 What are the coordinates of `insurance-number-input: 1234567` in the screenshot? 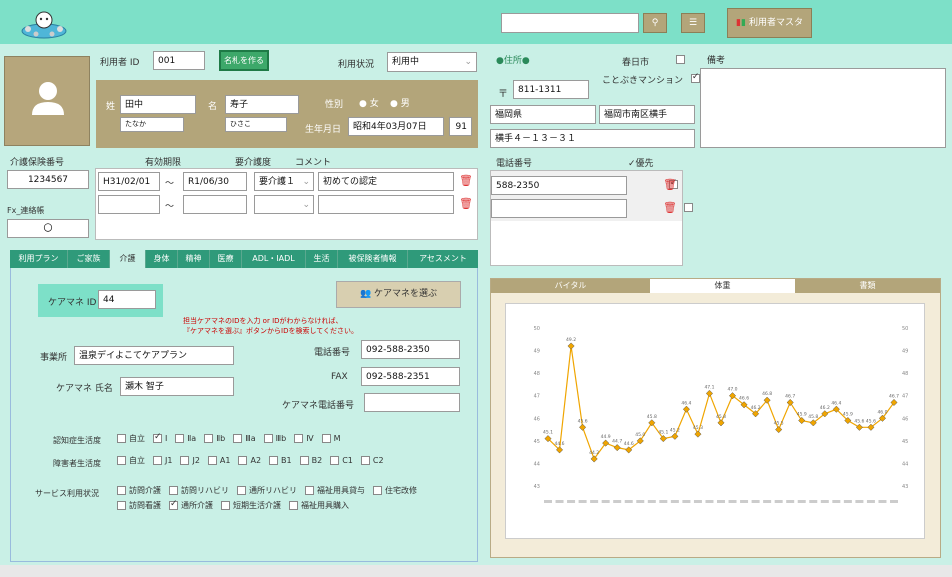 It's located at (48, 179).